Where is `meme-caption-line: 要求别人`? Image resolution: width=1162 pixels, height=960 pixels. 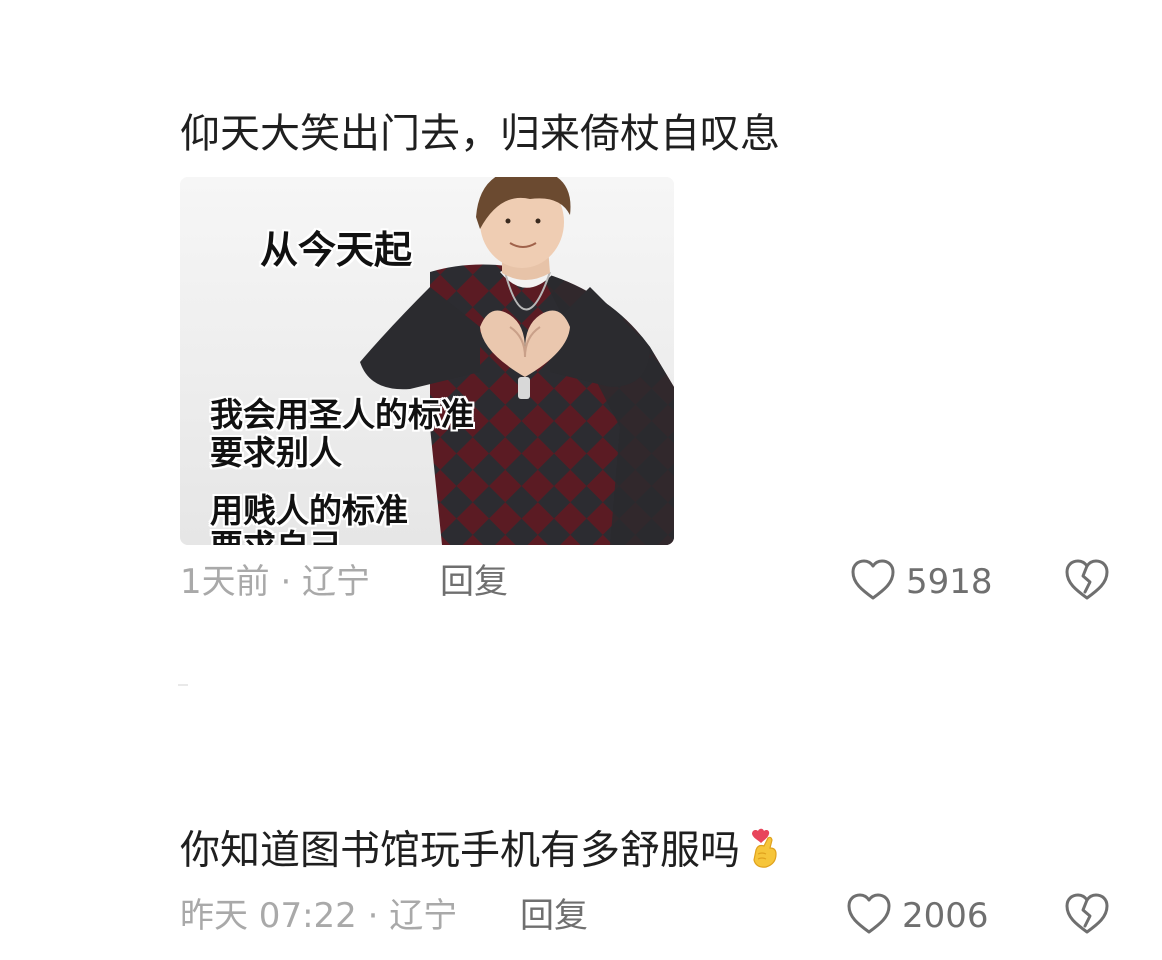
meme-caption-line: 要求别人 is located at coordinates (276, 452).